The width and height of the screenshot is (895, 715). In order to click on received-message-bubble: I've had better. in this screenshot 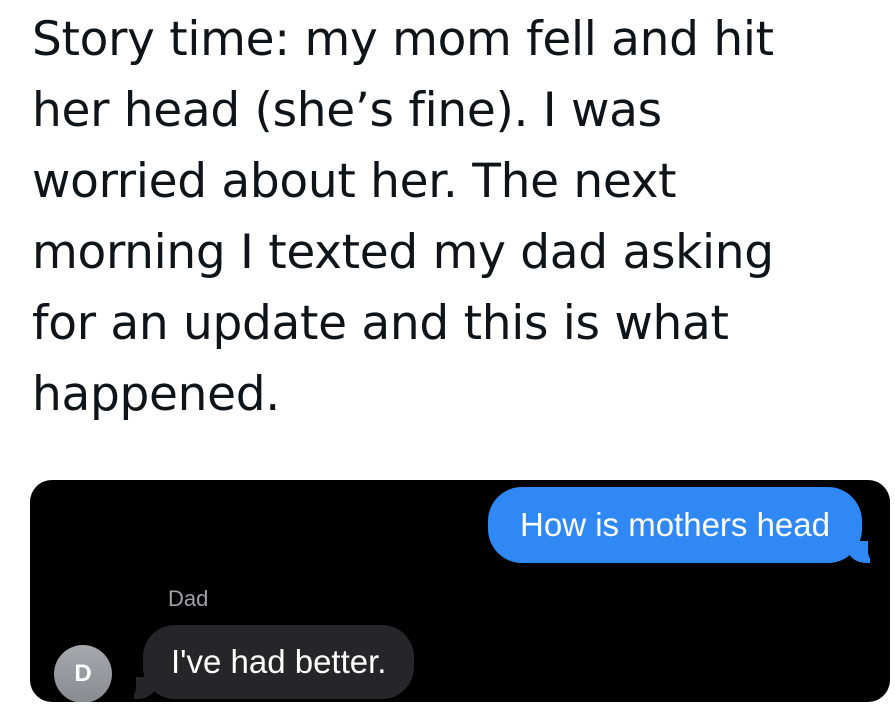, I will do `click(267, 662)`.